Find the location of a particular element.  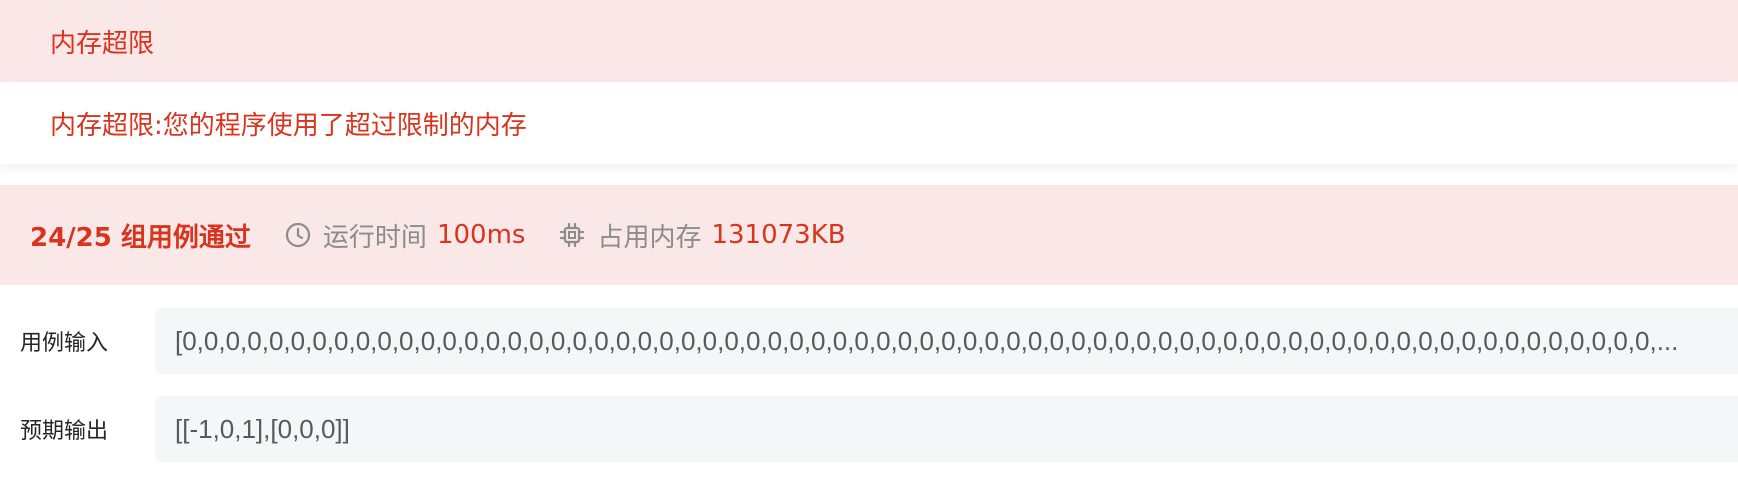

expected-output-label: 预期输出 is located at coordinates (64, 431).